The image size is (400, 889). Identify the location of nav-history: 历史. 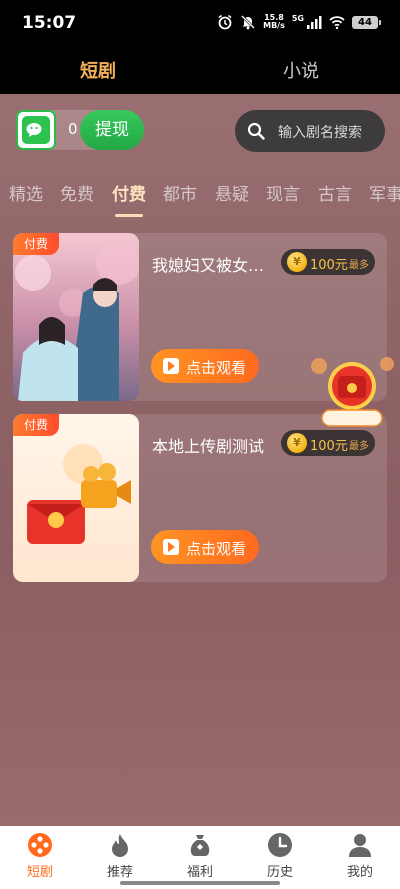
(280, 856).